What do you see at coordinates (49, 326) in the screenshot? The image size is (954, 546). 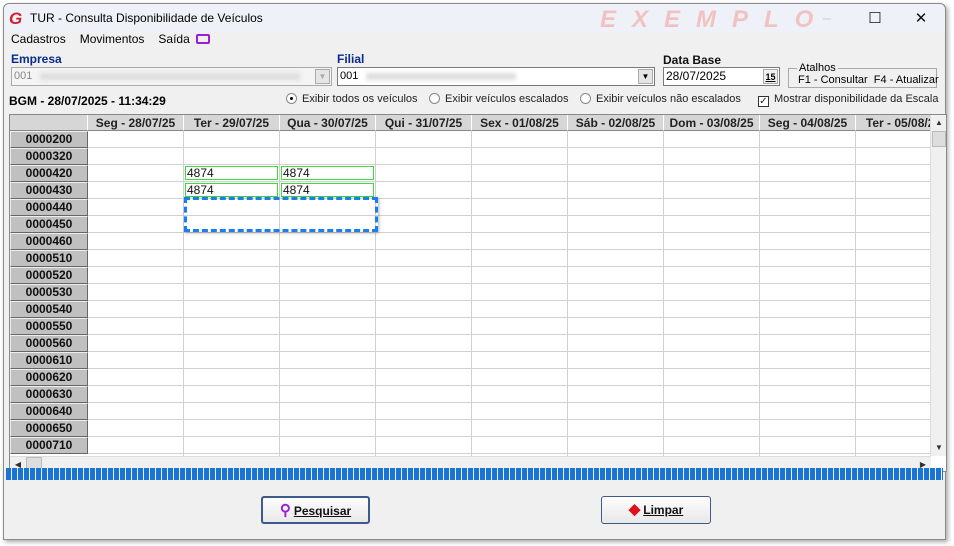 I see `row-header: 0000550` at bounding box center [49, 326].